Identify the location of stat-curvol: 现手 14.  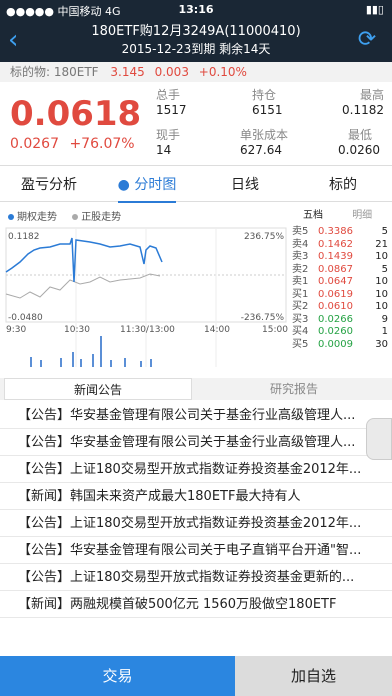
(168, 143).